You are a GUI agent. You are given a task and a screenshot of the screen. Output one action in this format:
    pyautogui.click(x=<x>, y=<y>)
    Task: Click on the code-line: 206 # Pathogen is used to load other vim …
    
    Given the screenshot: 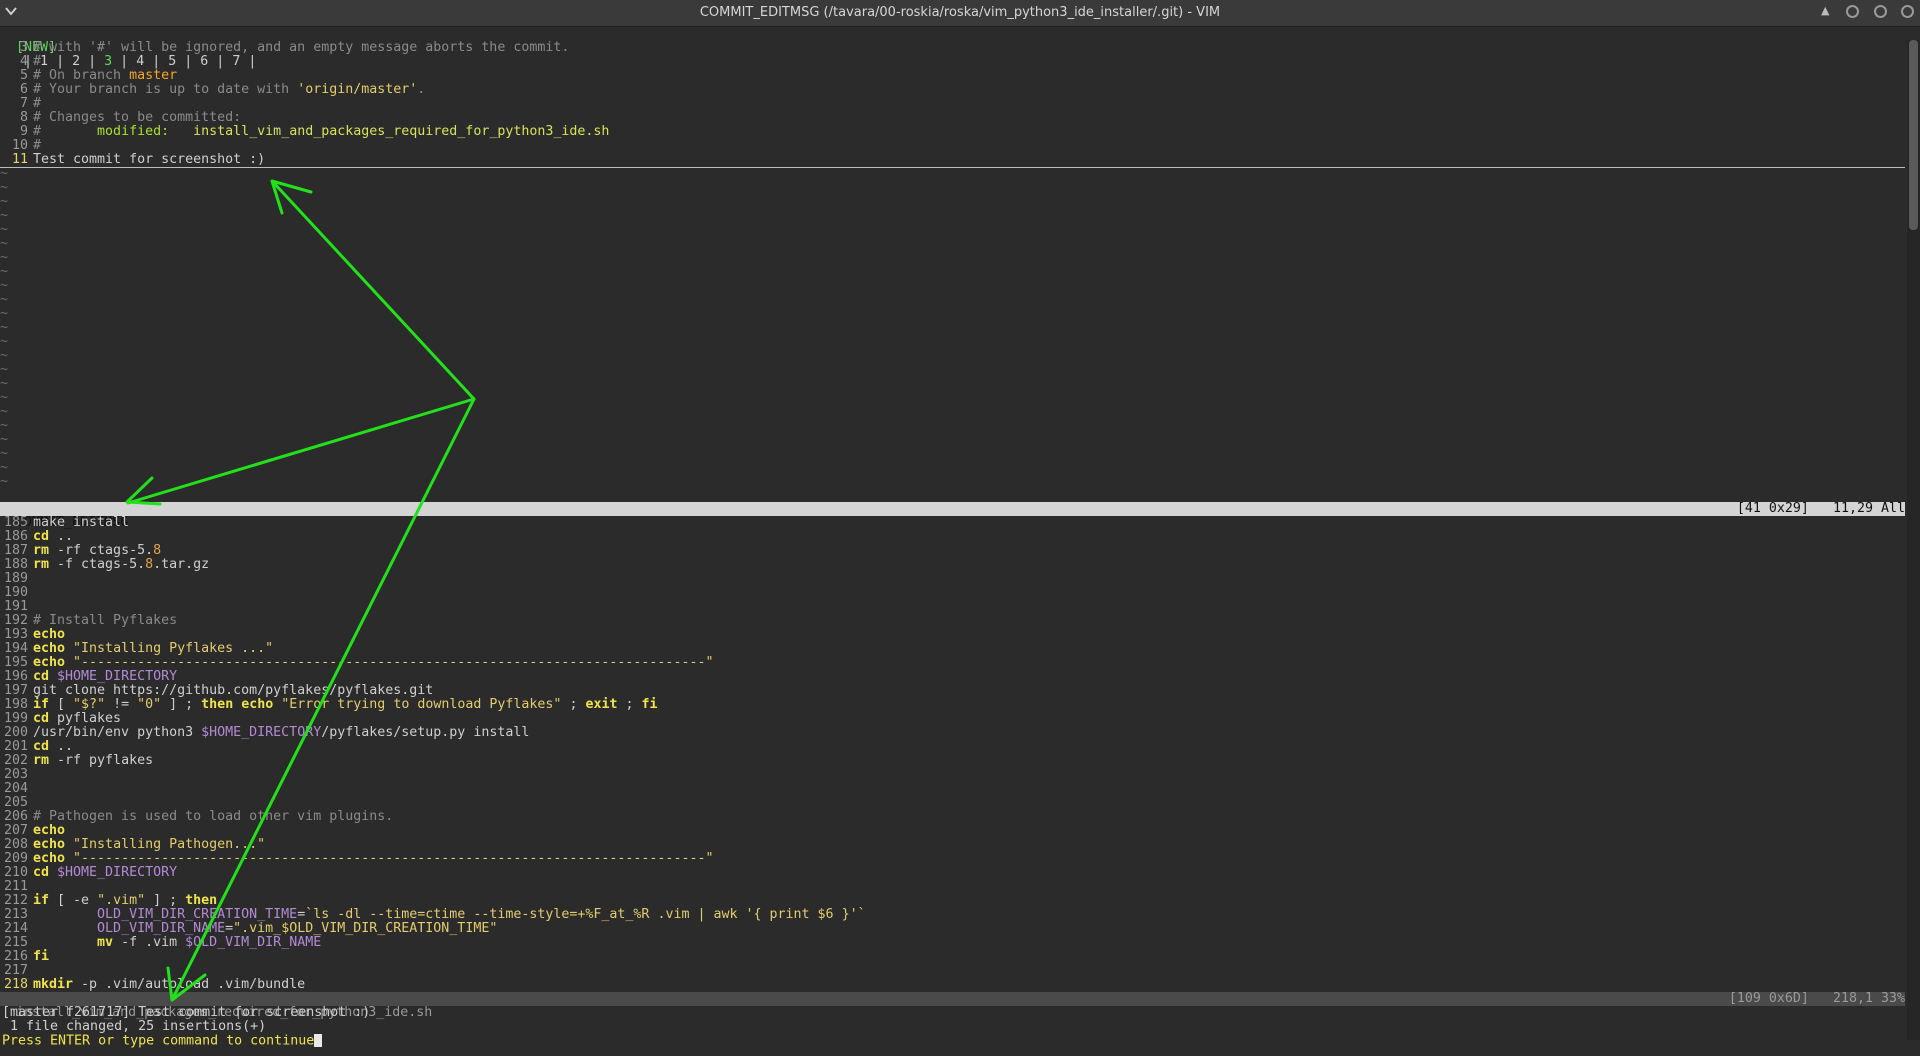 What is the action you would take?
    pyautogui.click(x=952, y=817)
    